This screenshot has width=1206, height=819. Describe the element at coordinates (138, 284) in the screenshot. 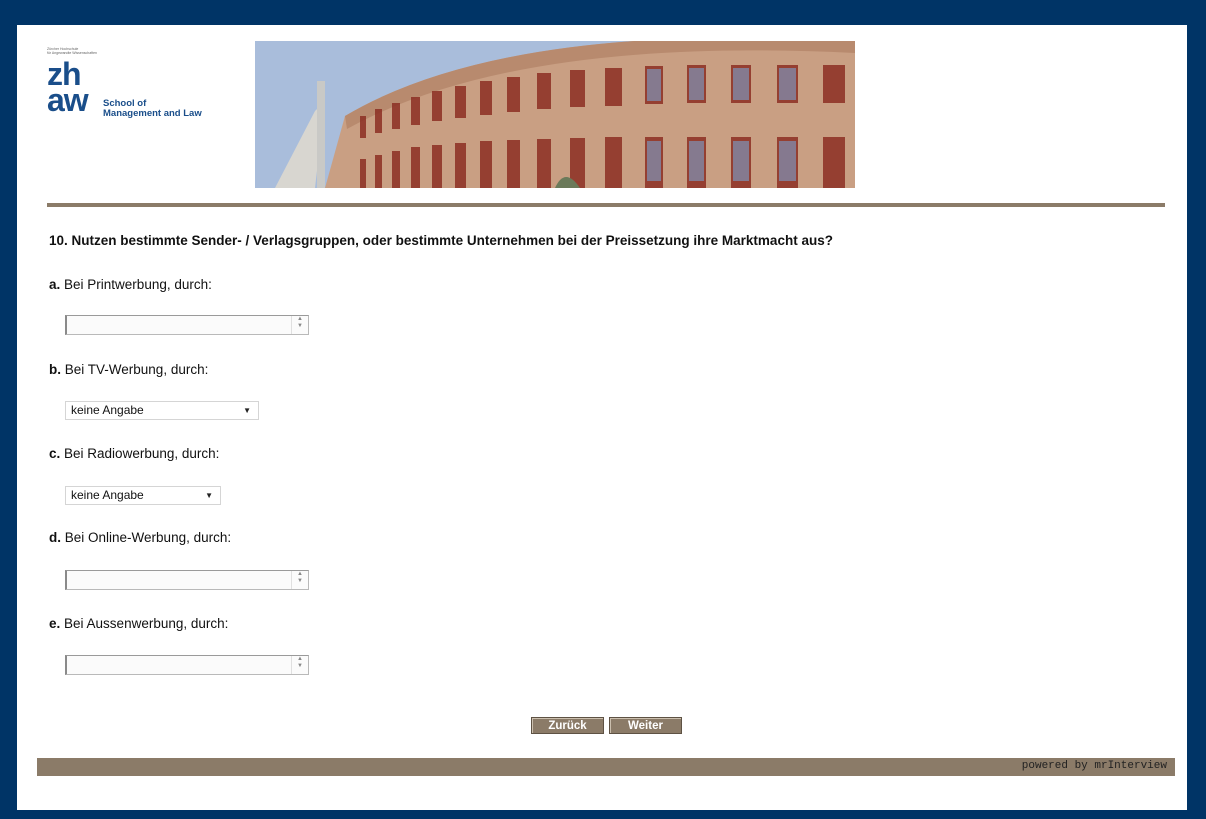

I see `item-text: Bei Printwerbung, durch:` at that location.